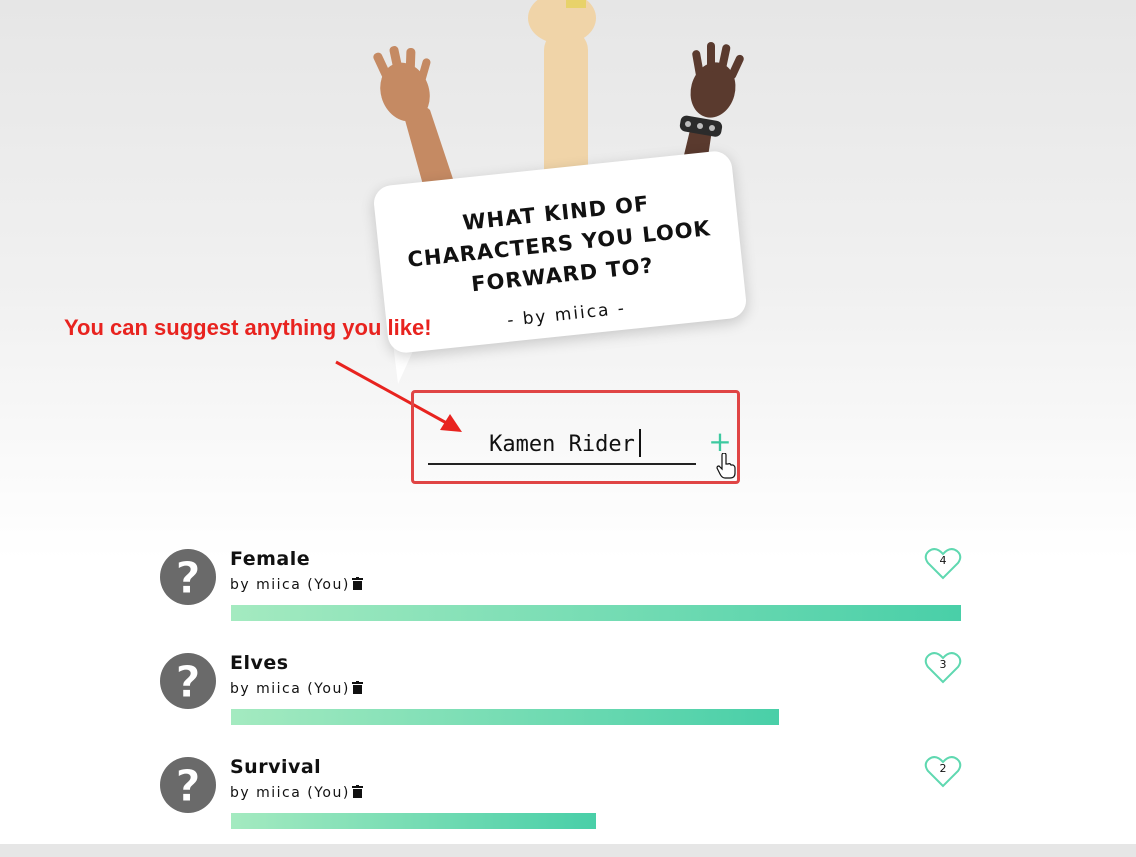 The height and width of the screenshot is (857, 1136). Describe the element at coordinates (565, 597) in the screenshot. I see `list-item: ? Female by miica (You) 4` at that location.